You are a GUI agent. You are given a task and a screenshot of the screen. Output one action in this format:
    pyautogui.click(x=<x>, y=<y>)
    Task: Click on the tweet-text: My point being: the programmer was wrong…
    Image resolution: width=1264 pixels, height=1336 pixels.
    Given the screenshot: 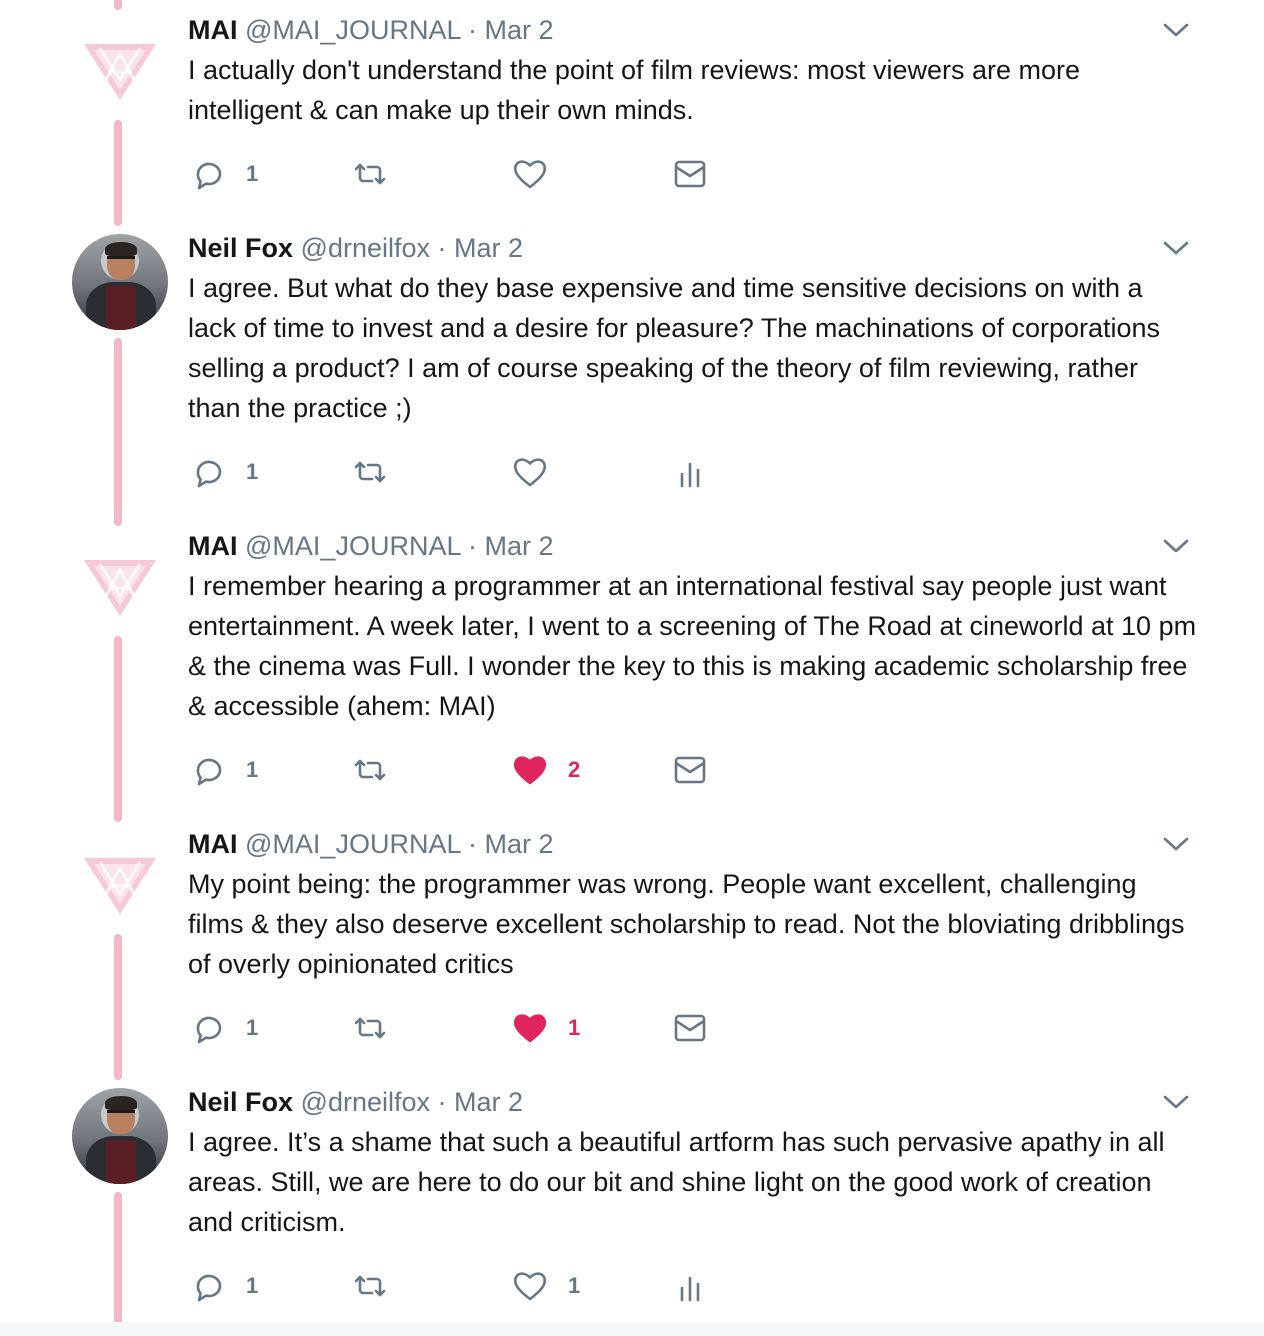 What is the action you would take?
    pyautogui.click(x=690, y=924)
    